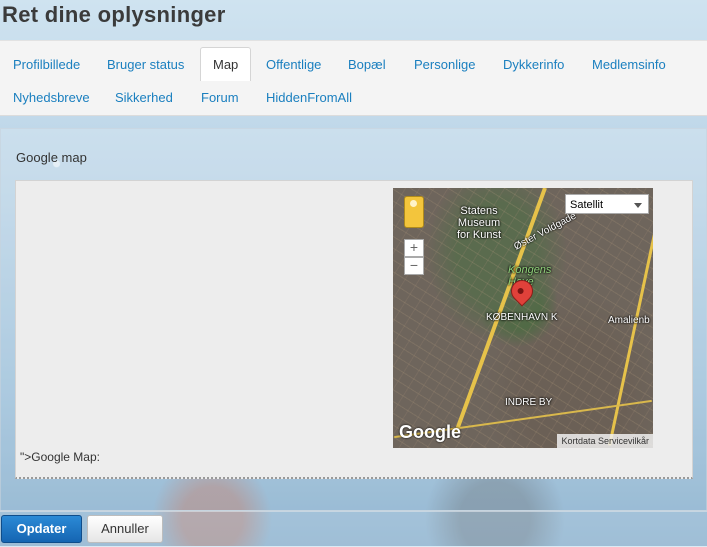  Describe the element at coordinates (529, 402) in the screenshot. I see `map-label-district: INDRE BY` at that location.